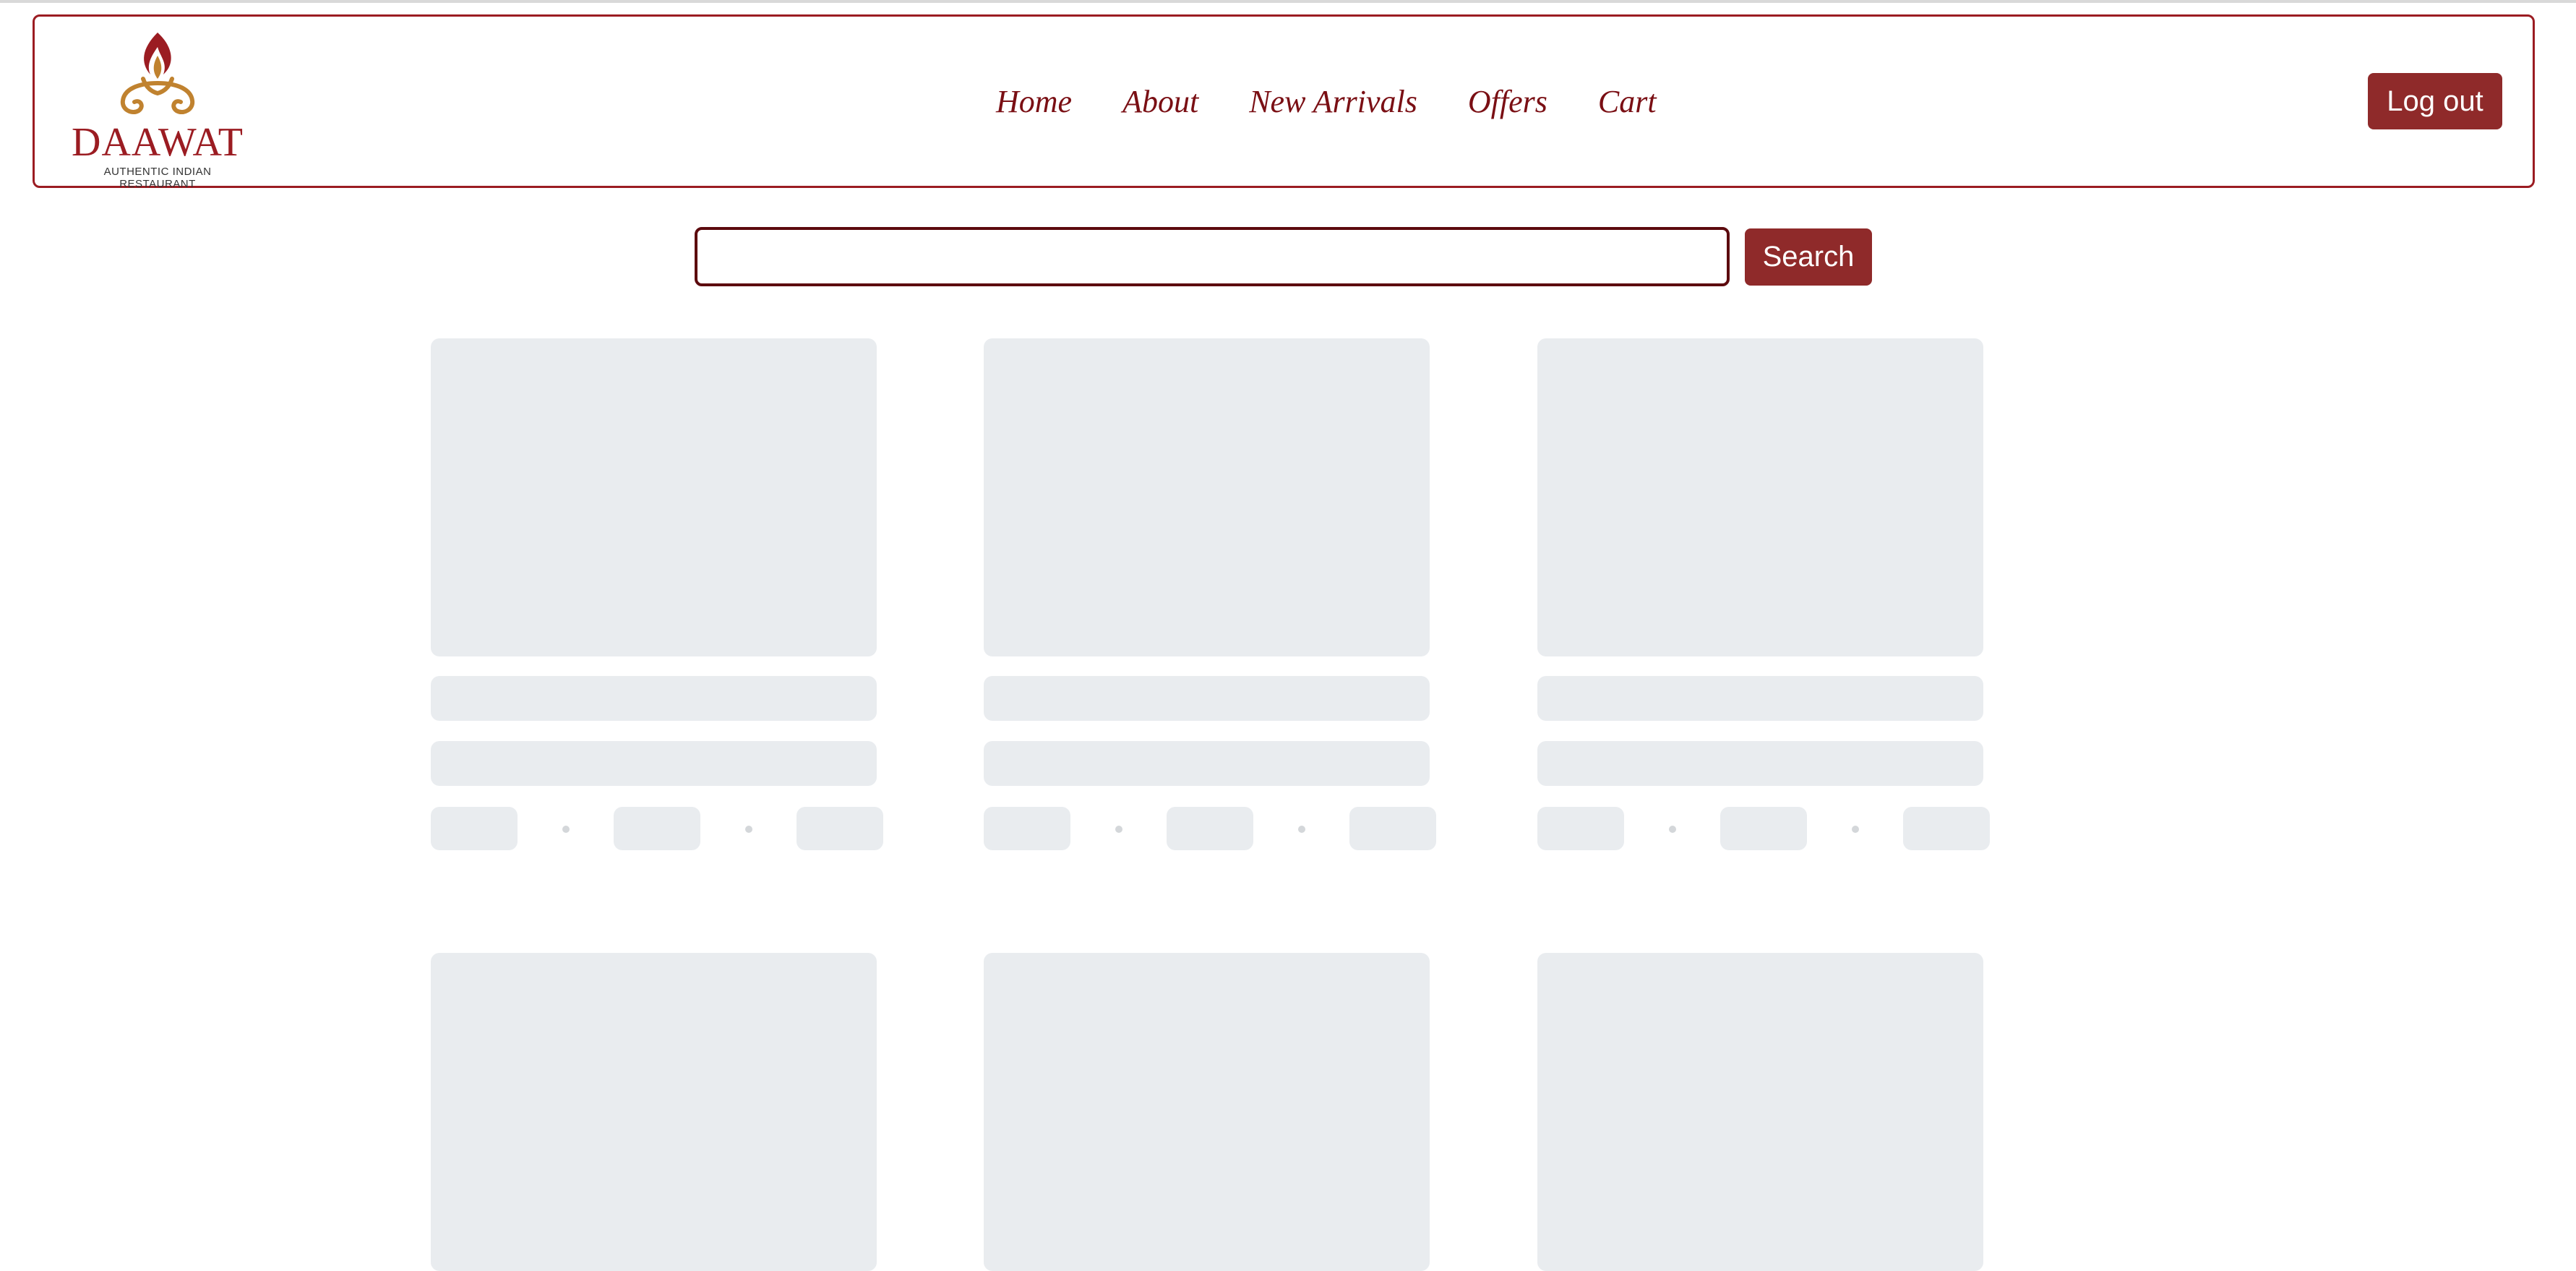 The height and width of the screenshot is (1271, 2576). I want to click on logout-button: Log out, so click(2435, 101).